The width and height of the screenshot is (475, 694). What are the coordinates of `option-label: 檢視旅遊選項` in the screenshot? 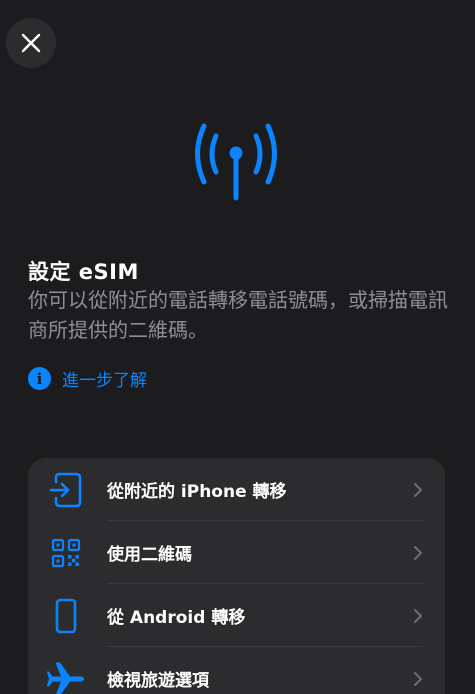 It's located at (158, 681).